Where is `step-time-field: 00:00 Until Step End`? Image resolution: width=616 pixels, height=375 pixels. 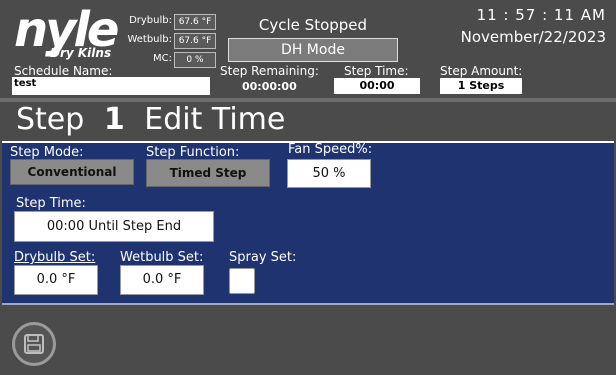 step-time-field: 00:00 Until Step End is located at coordinates (114, 226).